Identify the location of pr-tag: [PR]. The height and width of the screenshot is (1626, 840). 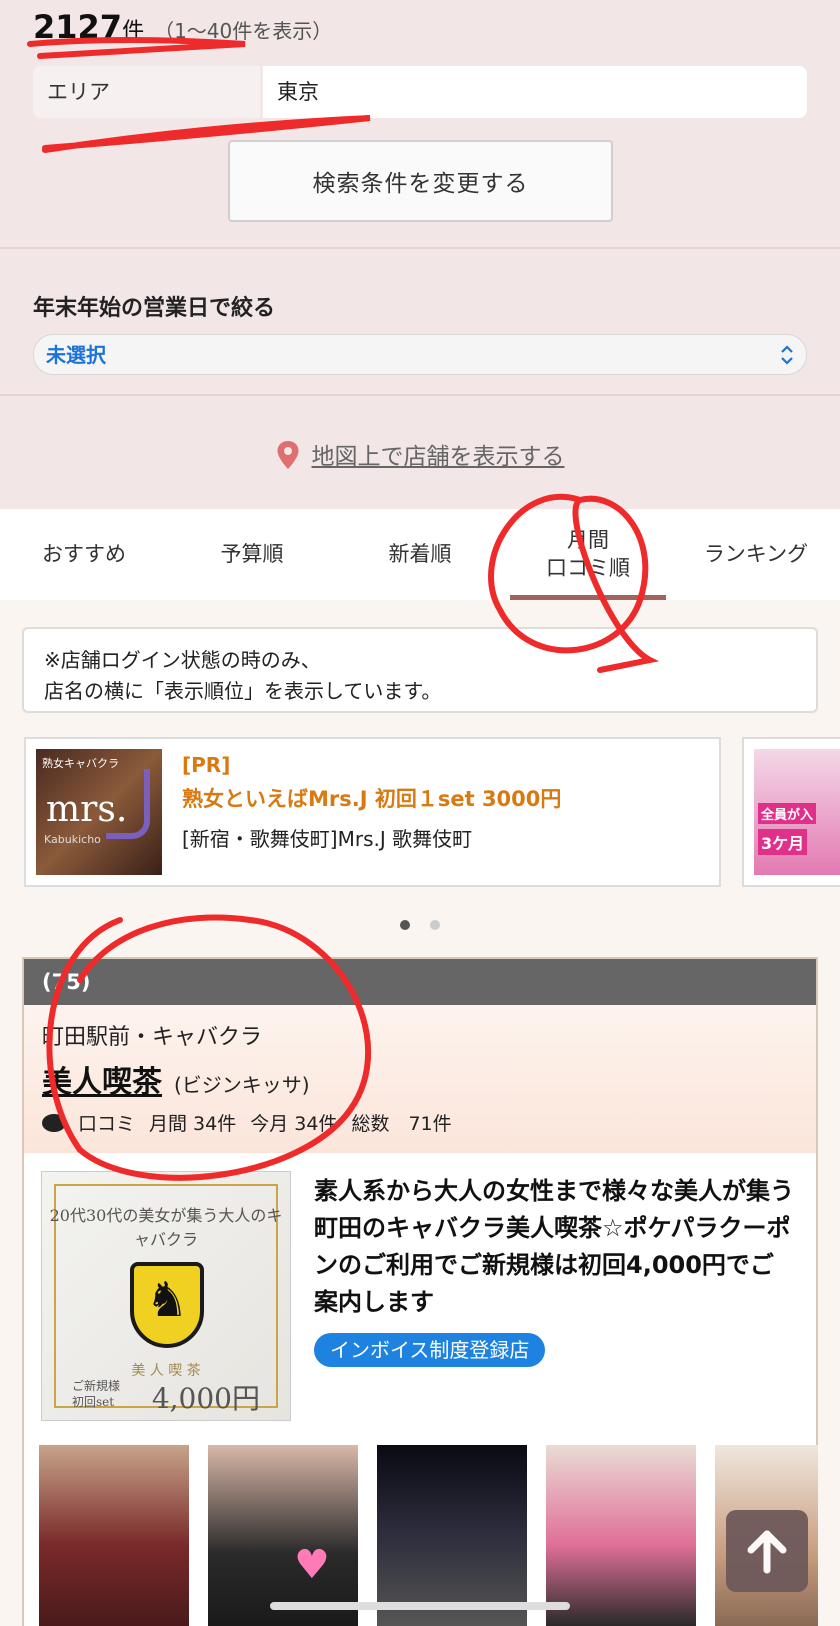
(206, 765).